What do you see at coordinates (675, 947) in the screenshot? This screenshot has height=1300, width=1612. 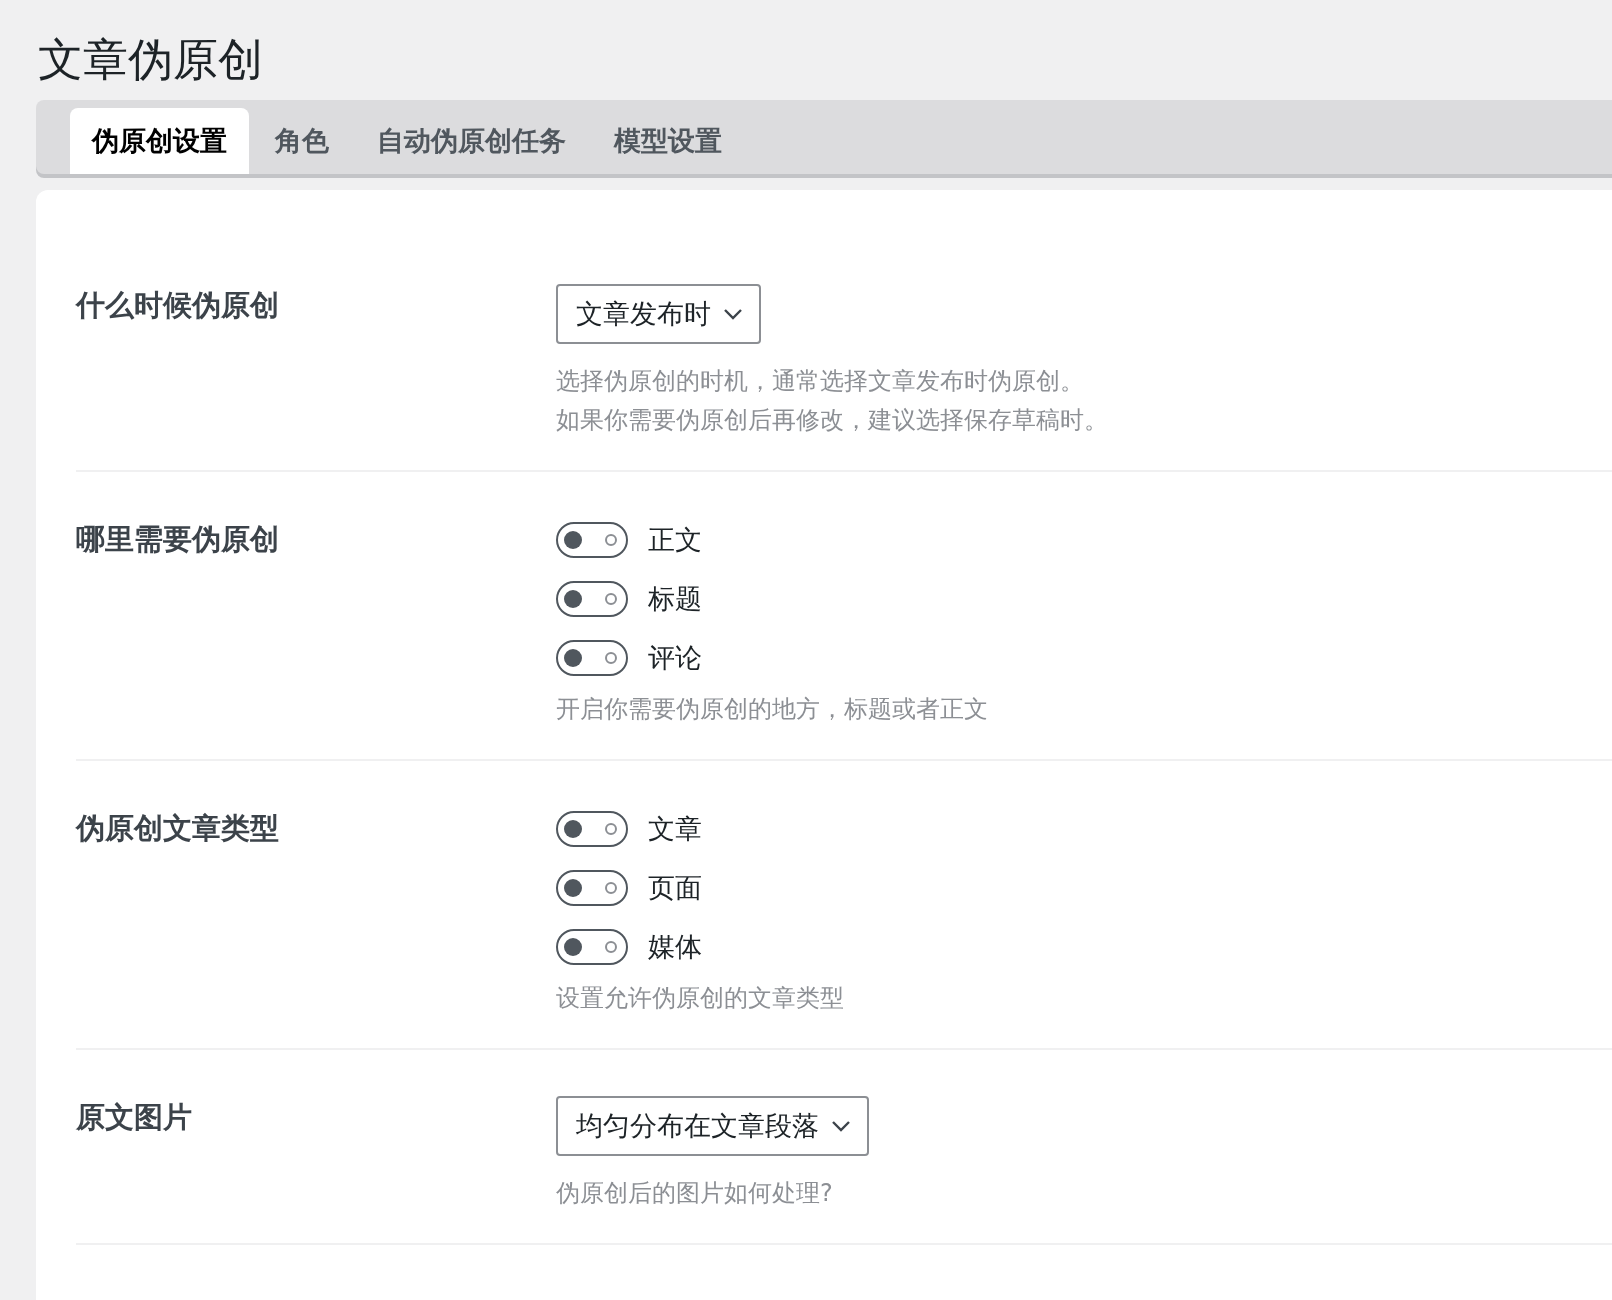 I see `toggle-label: 媒体` at bounding box center [675, 947].